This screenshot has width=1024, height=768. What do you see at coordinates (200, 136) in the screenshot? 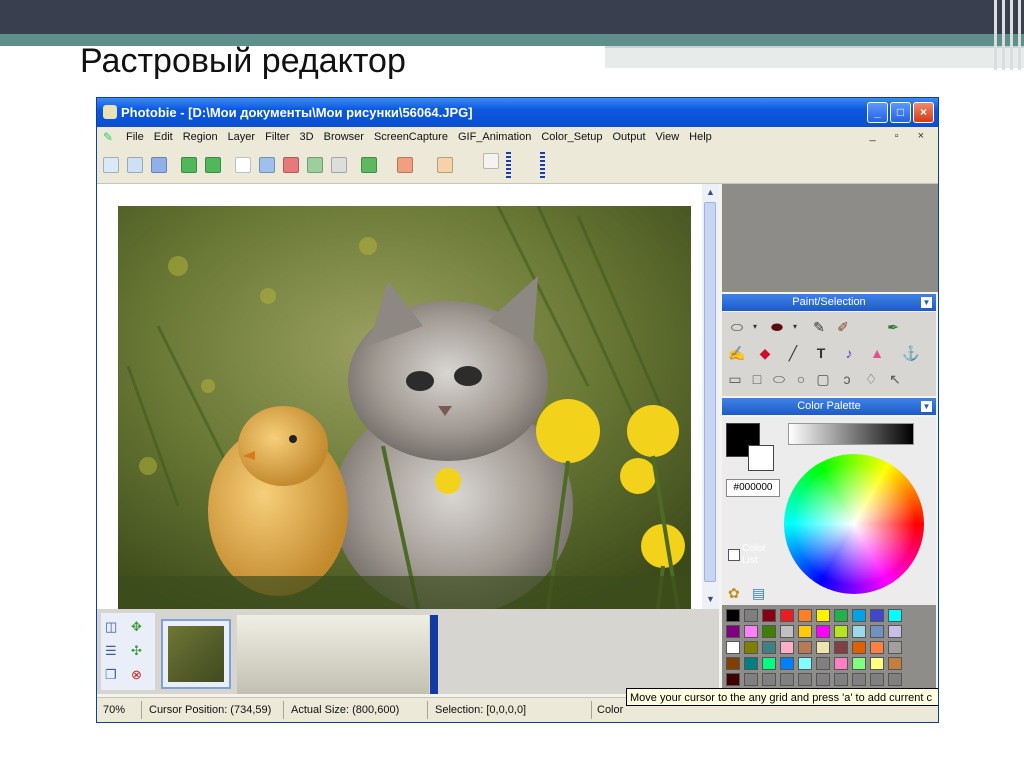
I see `menu-region: Region` at bounding box center [200, 136].